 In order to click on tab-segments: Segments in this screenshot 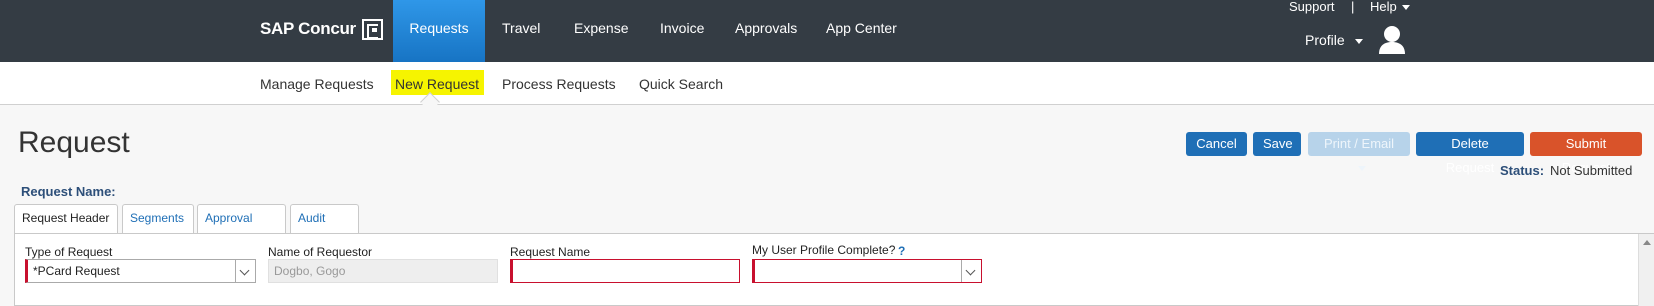, I will do `click(158, 218)`.